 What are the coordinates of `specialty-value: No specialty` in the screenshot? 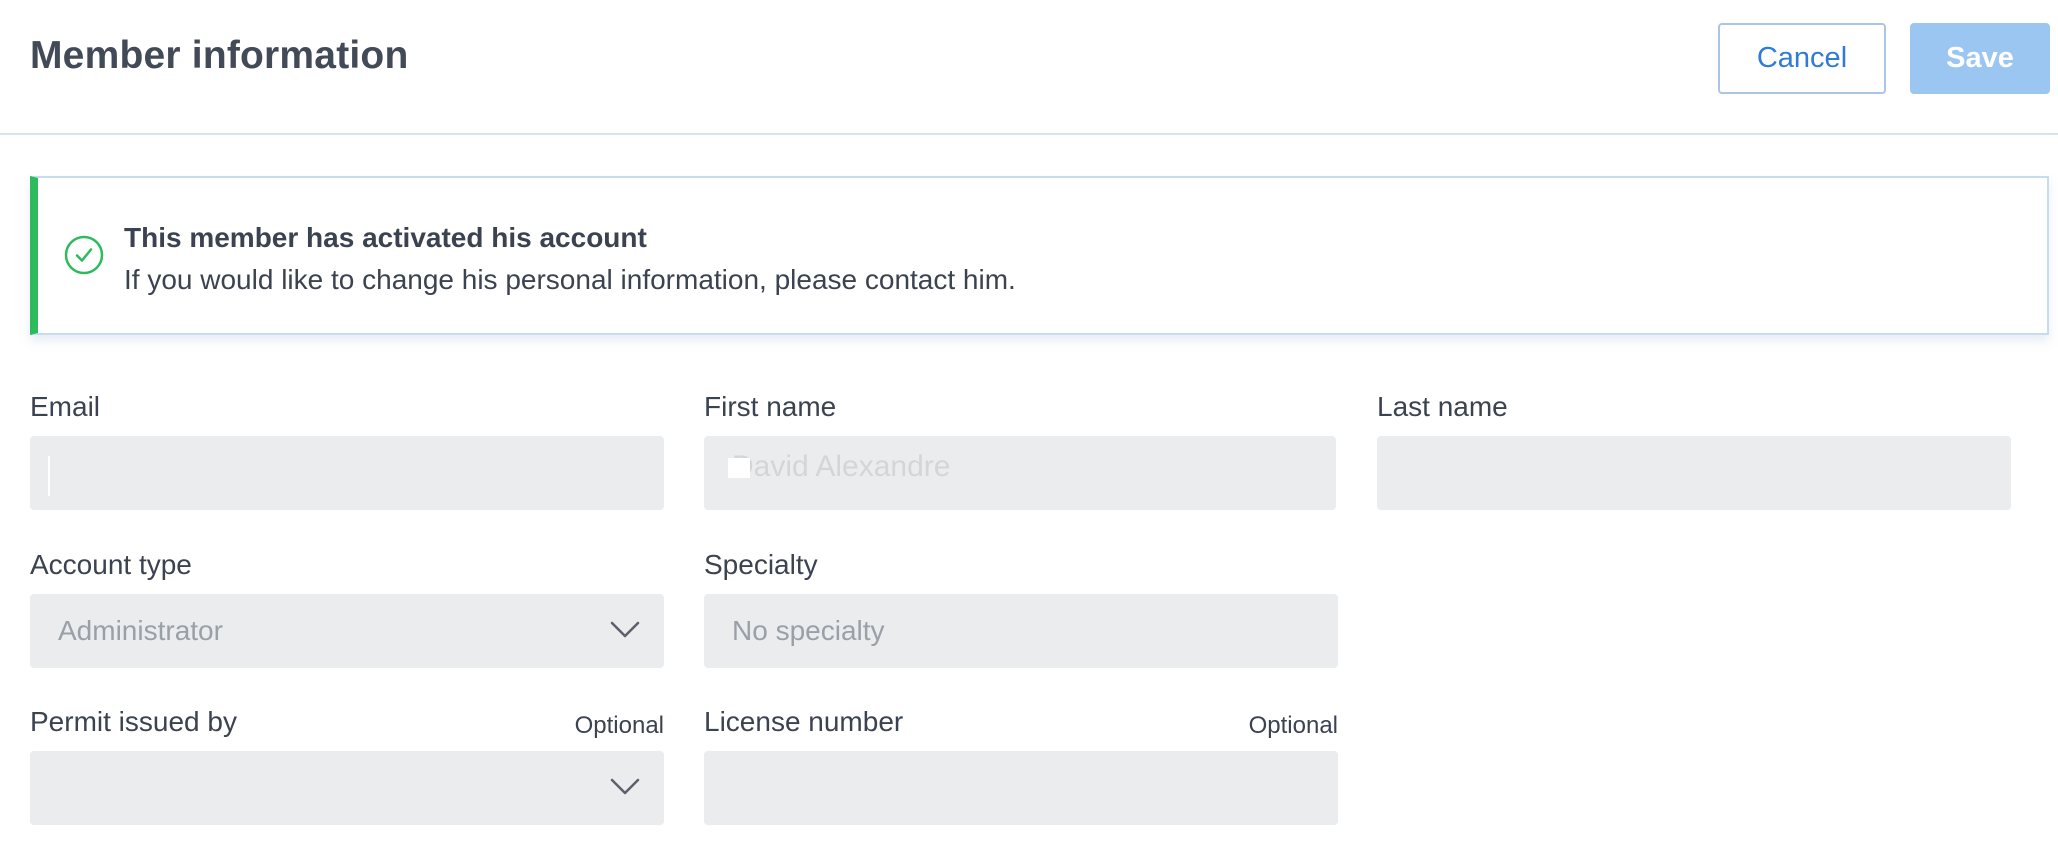 It's located at (808, 630).